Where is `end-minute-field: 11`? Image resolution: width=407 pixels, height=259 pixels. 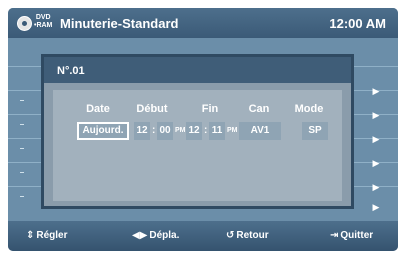 end-minute-field: 11 is located at coordinates (217, 131).